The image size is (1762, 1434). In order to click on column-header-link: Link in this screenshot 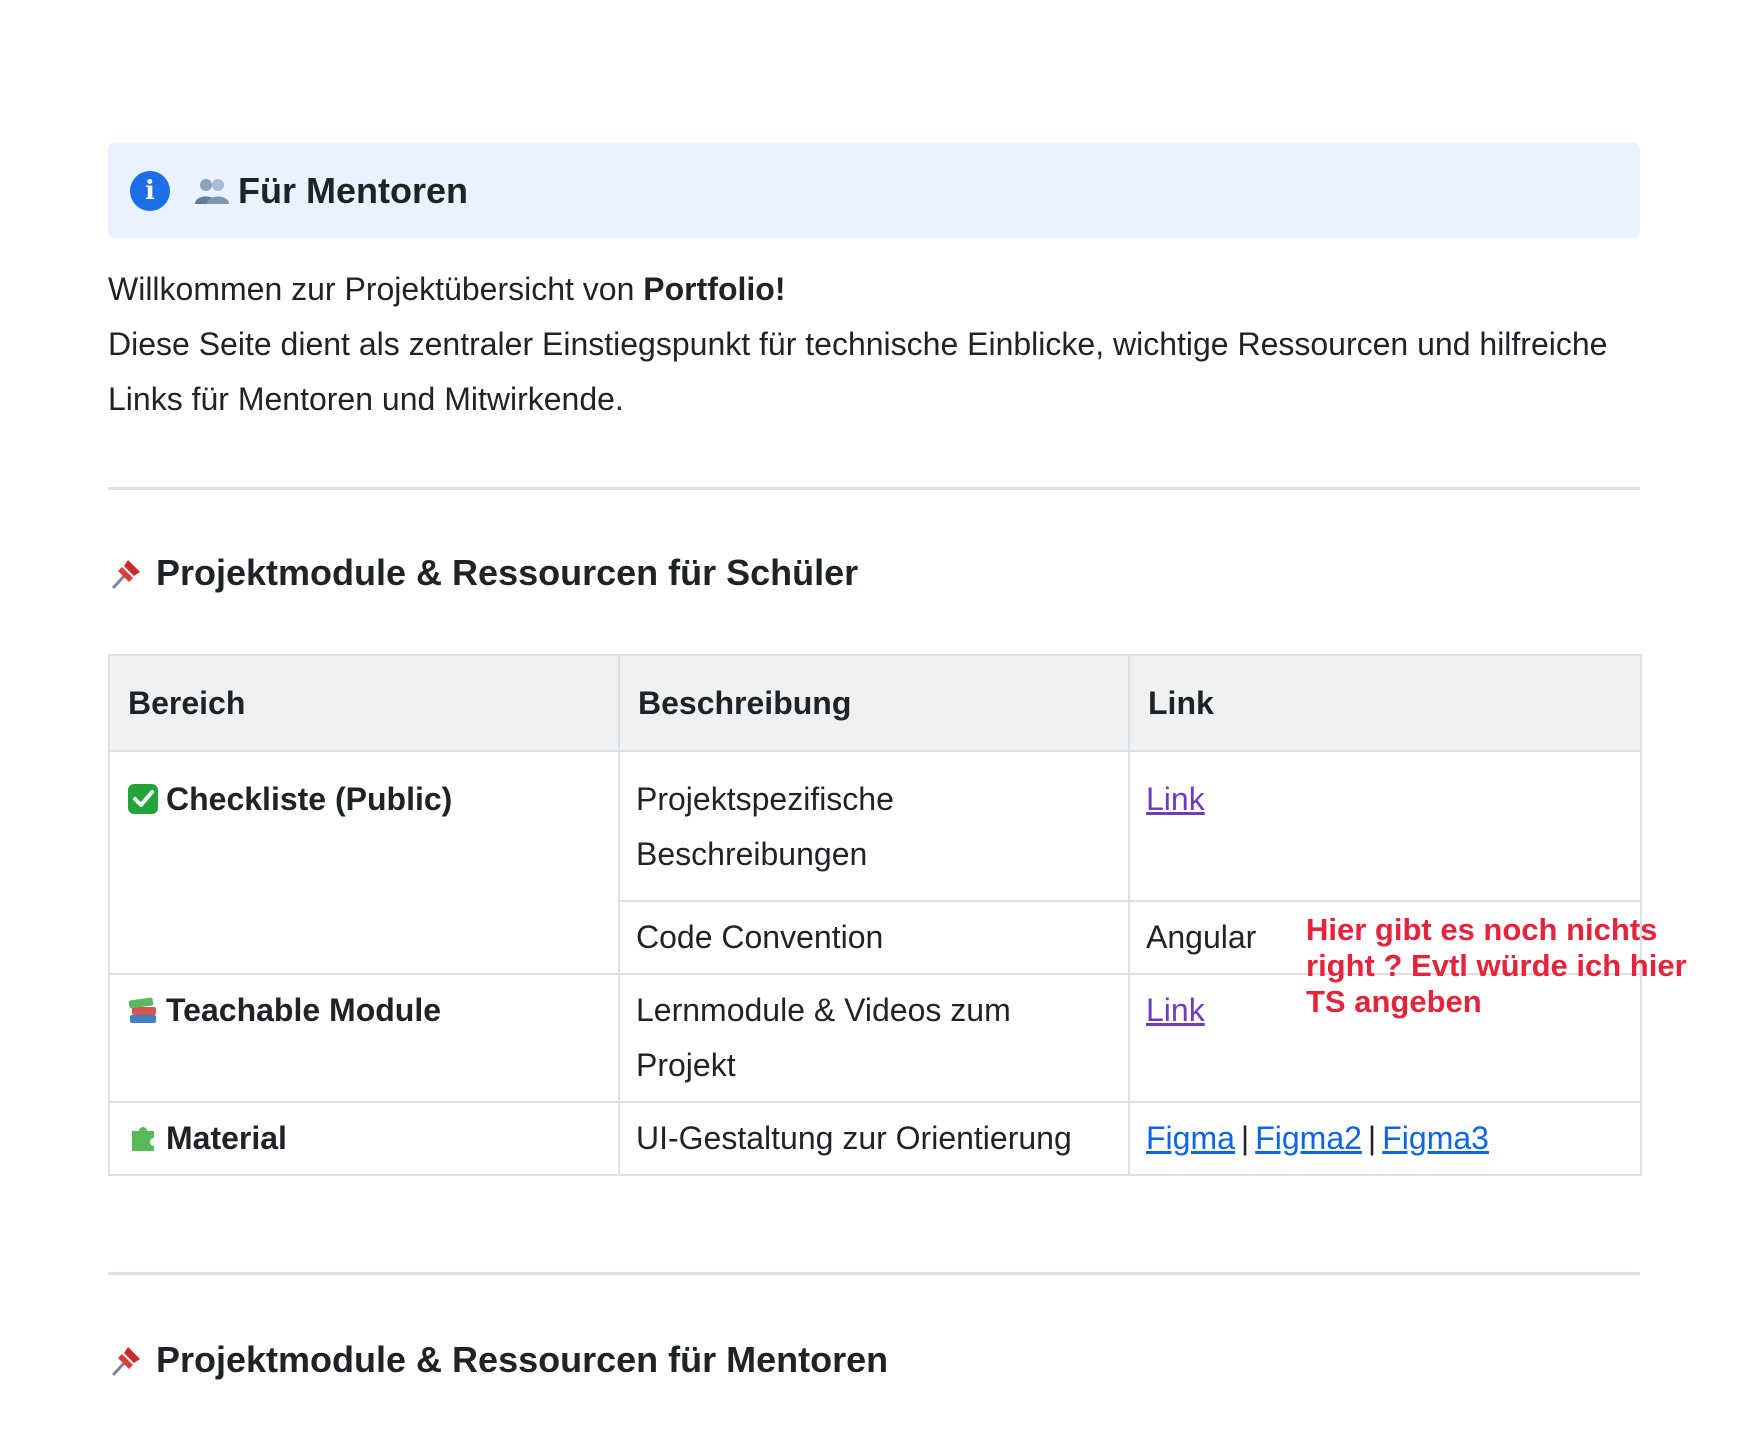, I will do `click(1385, 703)`.